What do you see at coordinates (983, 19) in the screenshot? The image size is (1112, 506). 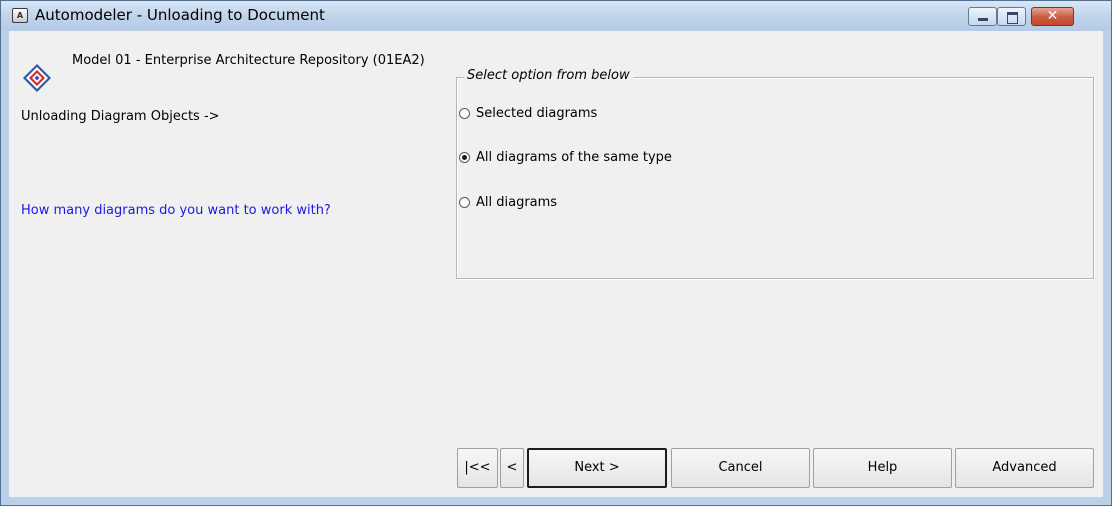 I see `minimize-icon` at bounding box center [983, 19].